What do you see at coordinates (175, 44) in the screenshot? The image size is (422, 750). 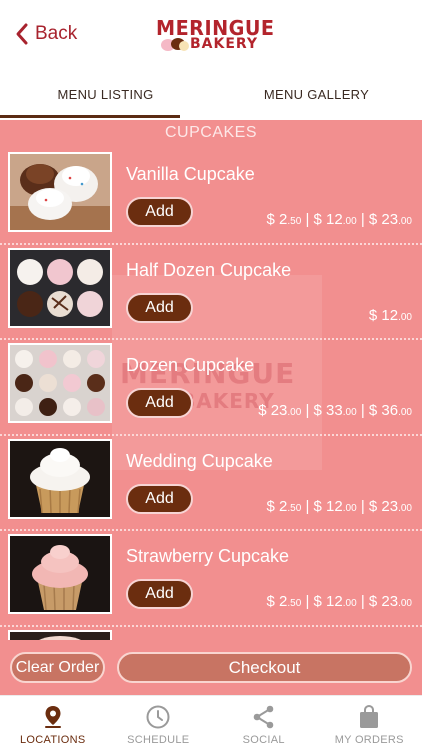 I see `meringue-logo-icon` at bounding box center [175, 44].